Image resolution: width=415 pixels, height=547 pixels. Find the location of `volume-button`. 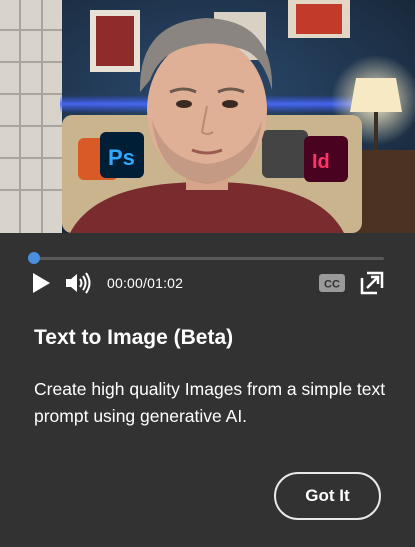

volume-button is located at coordinates (79, 283).